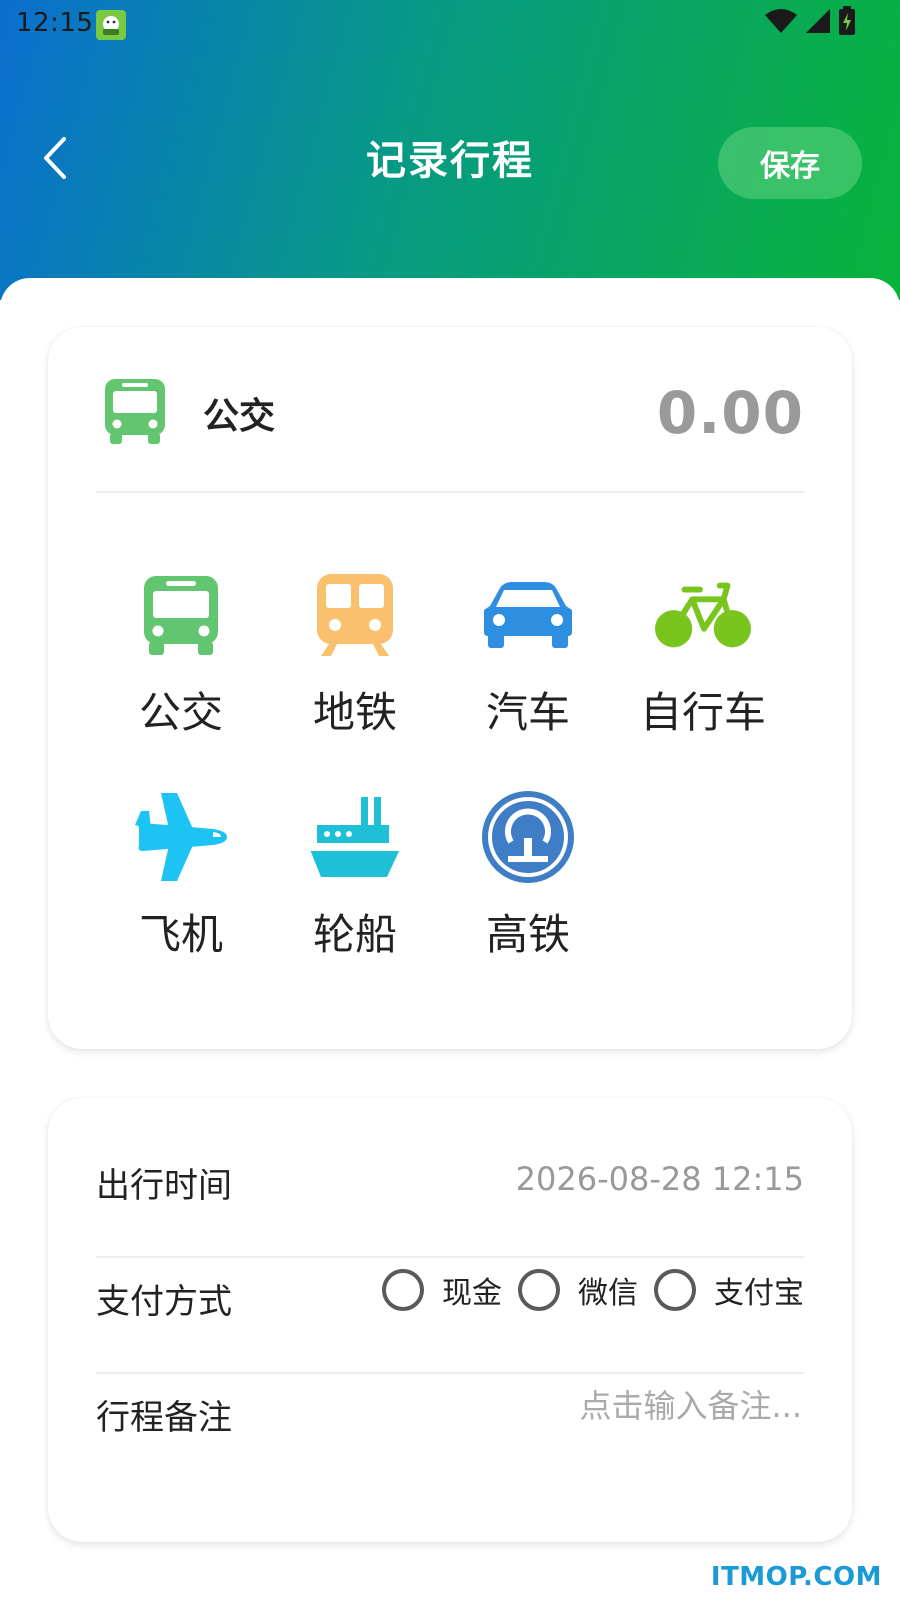 The width and height of the screenshot is (900, 1600). Describe the element at coordinates (354, 934) in the screenshot. I see `mode-label: 轮船` at that location.